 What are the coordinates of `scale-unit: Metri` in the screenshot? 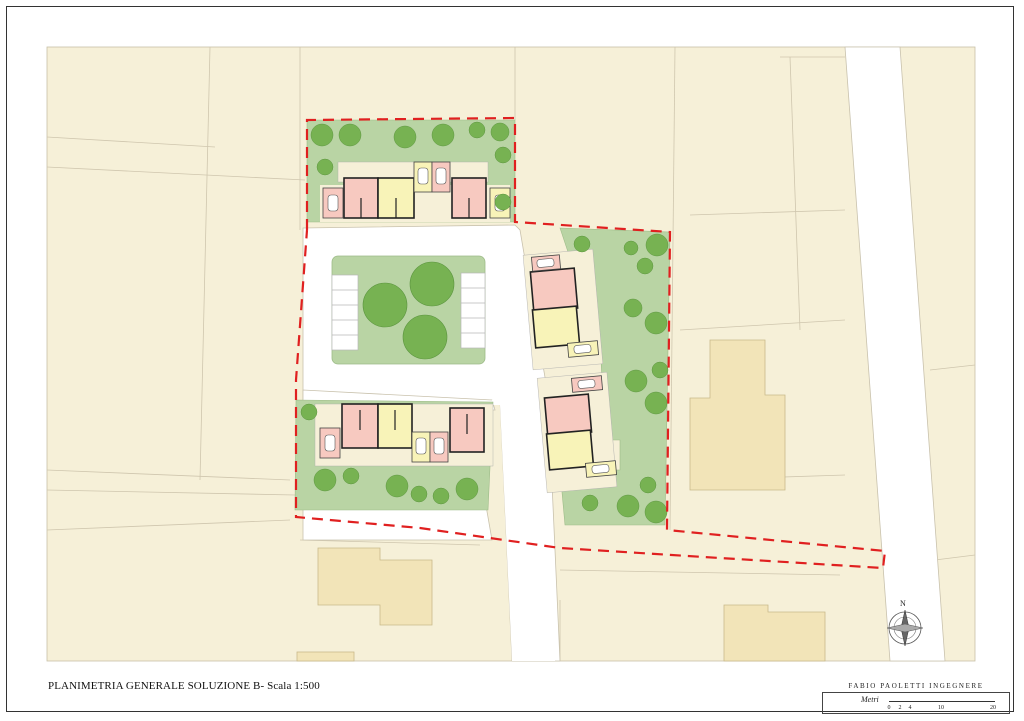 It's located at (870, 699).